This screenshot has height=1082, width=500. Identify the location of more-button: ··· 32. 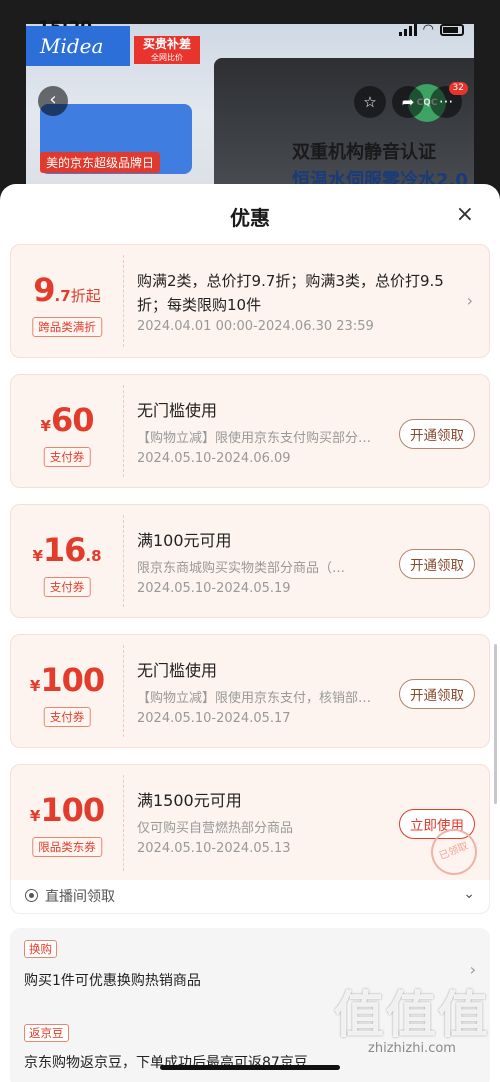
(449, 100).